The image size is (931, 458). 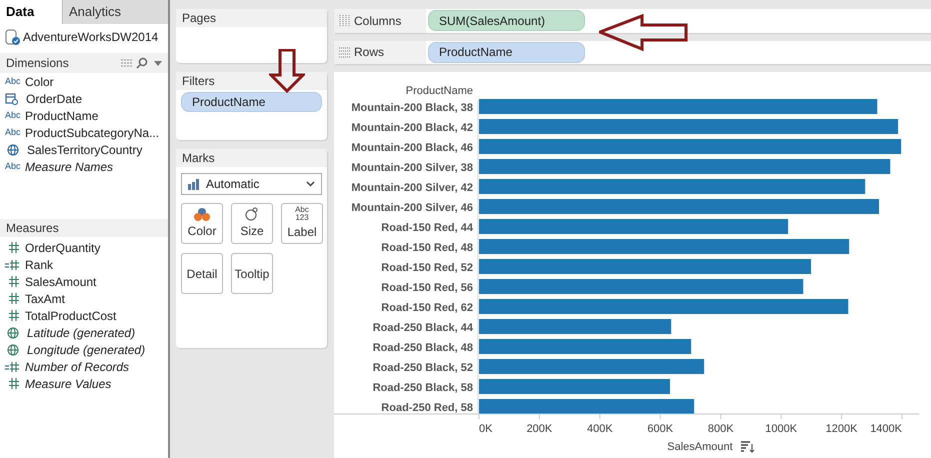 What do you see at coordinates (61, 115) in the screenshot?
I see `field-item: ProductName` at bounding box center [61, 115].